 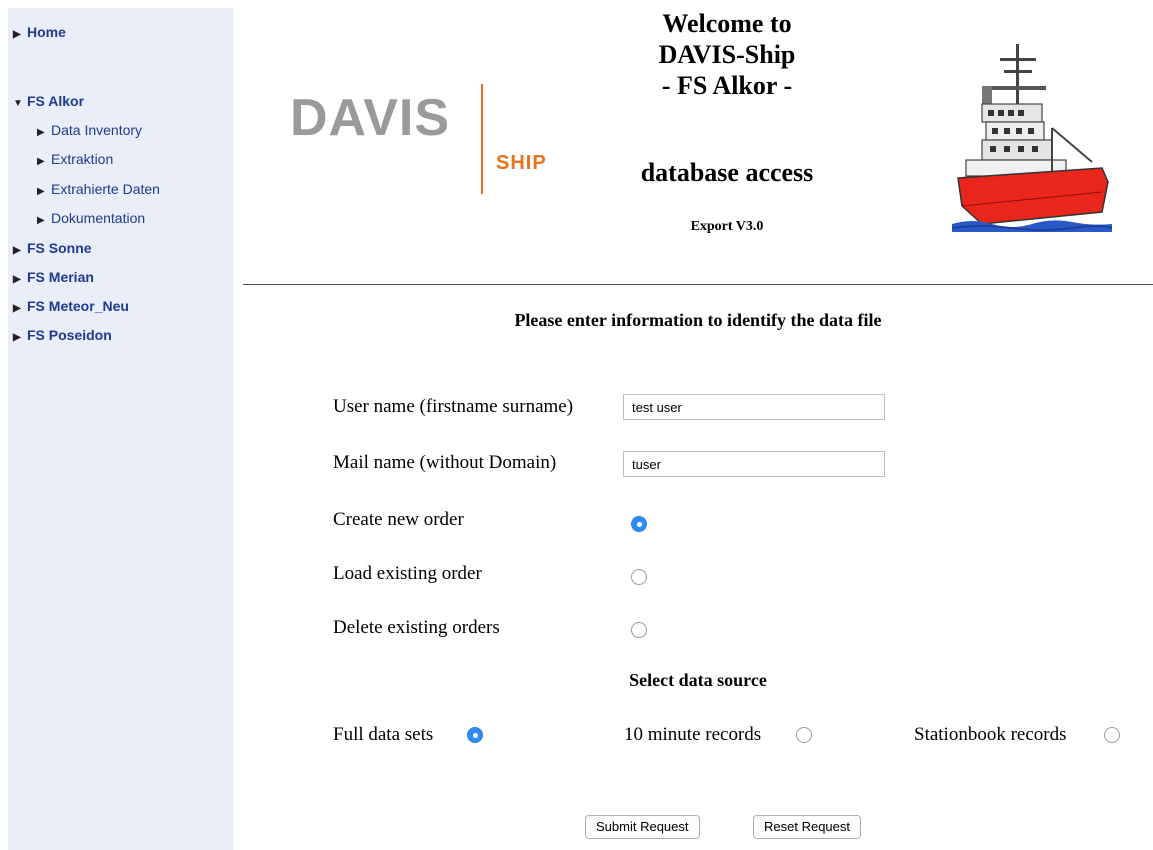 I want to click on nav-extrahierte-daten: ▶ Extrahierte Daten, so click(x=98, y=189).